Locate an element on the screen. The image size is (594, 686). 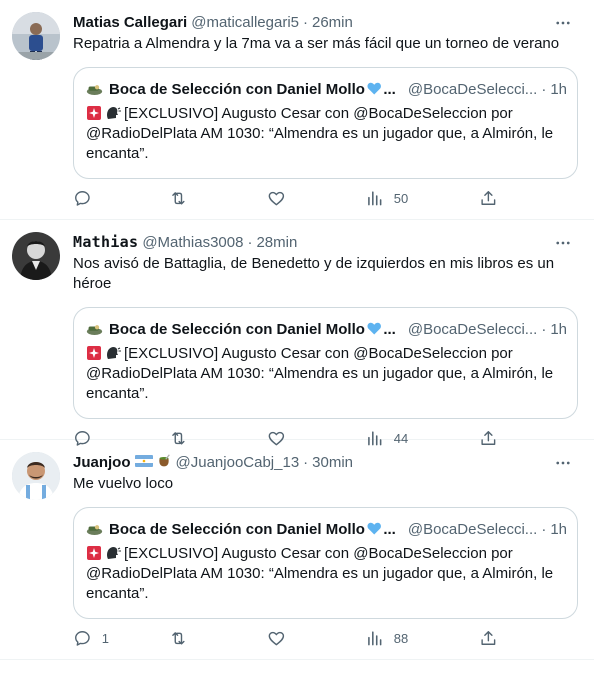
author-handle: @JuanjooCabj_13 is located at coordinates (238, 462).